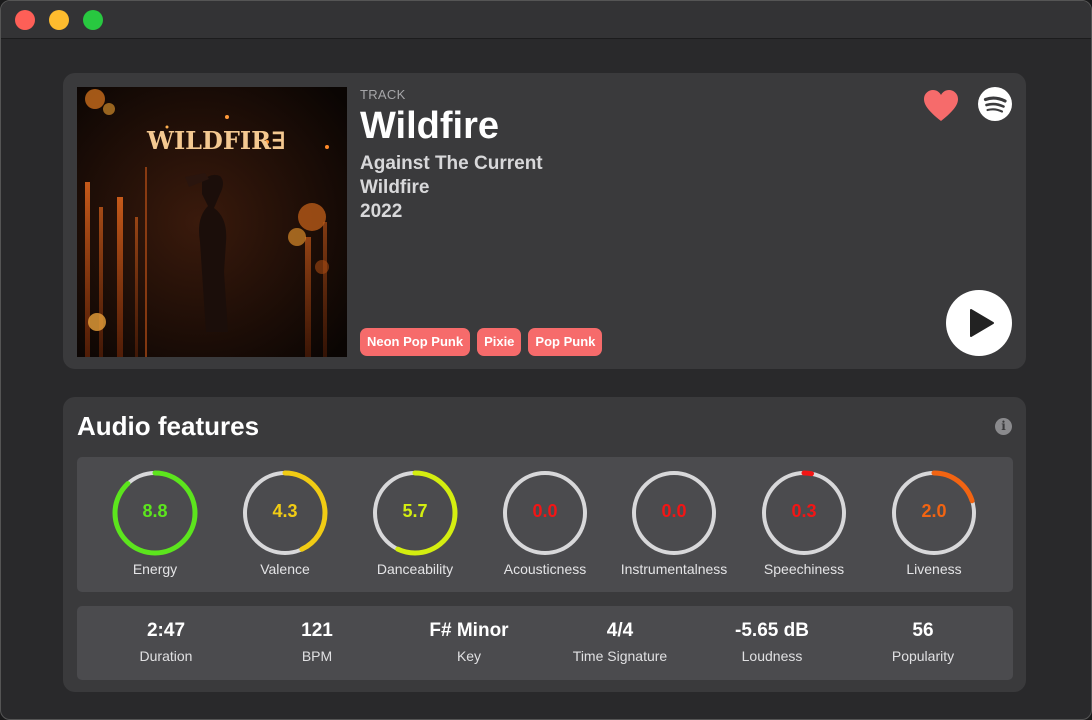 The width and height of the screenshot is (1092, 720). What do you see at coordinates (381, 211) in the screenshot?
I see `release-year: 2022` at bounding box center [381, 211].